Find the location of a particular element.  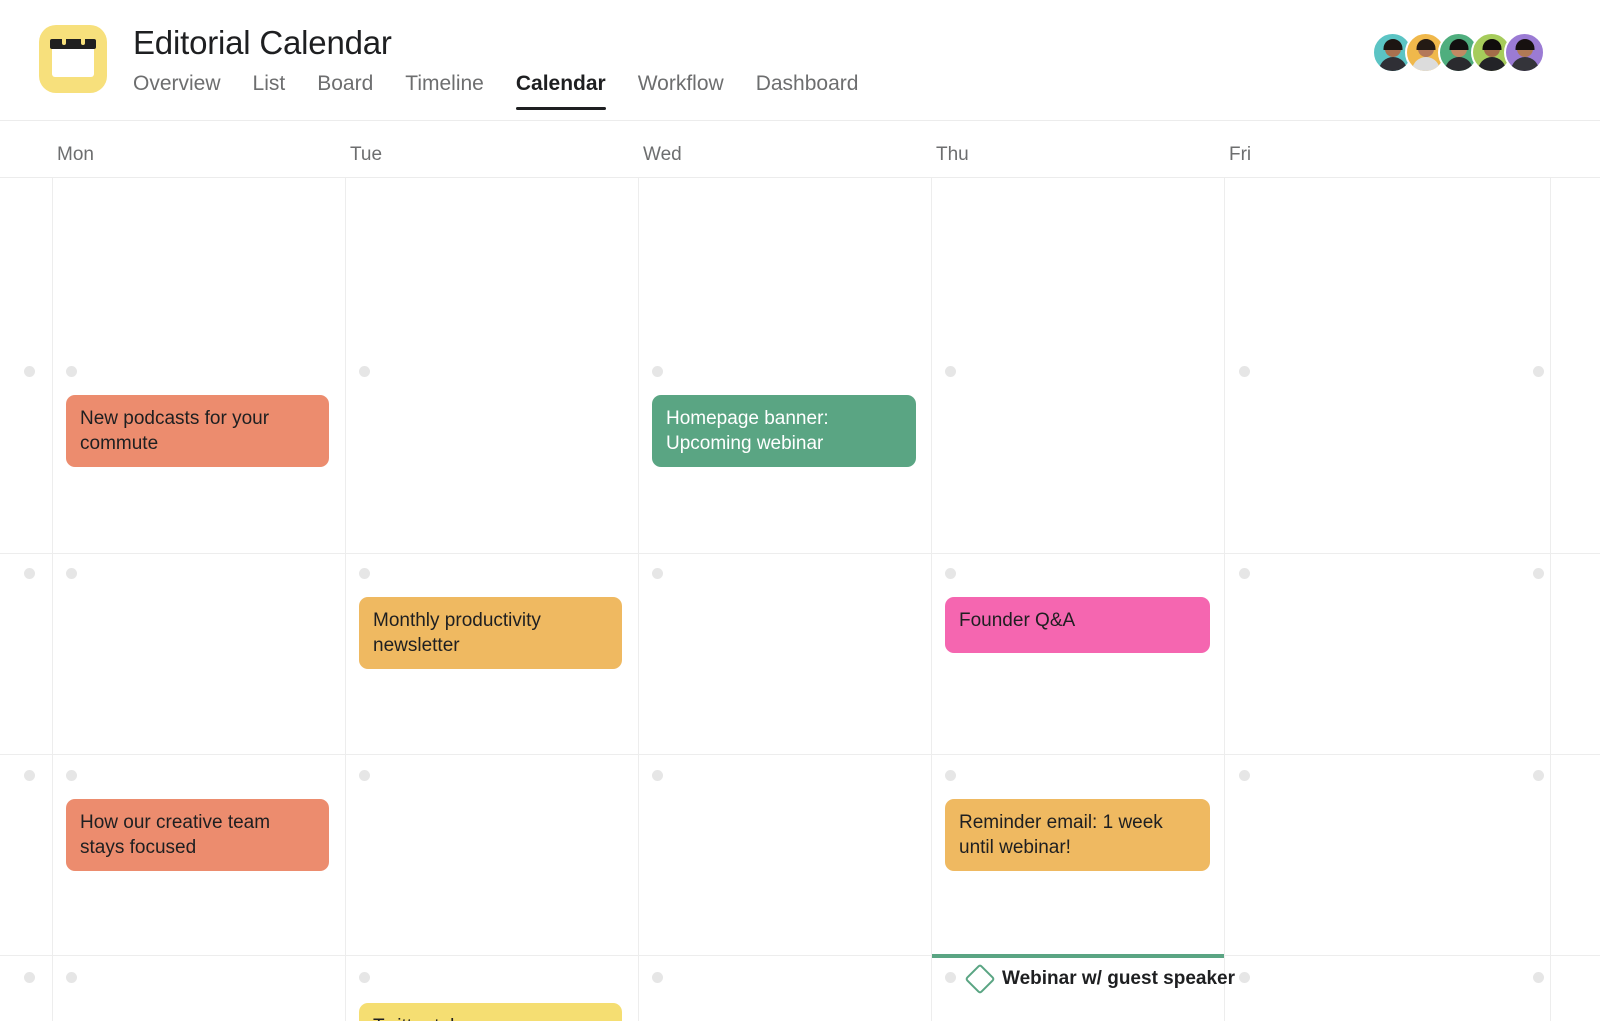

calendar-icon-ring-left is located at coordinates (64, 41).